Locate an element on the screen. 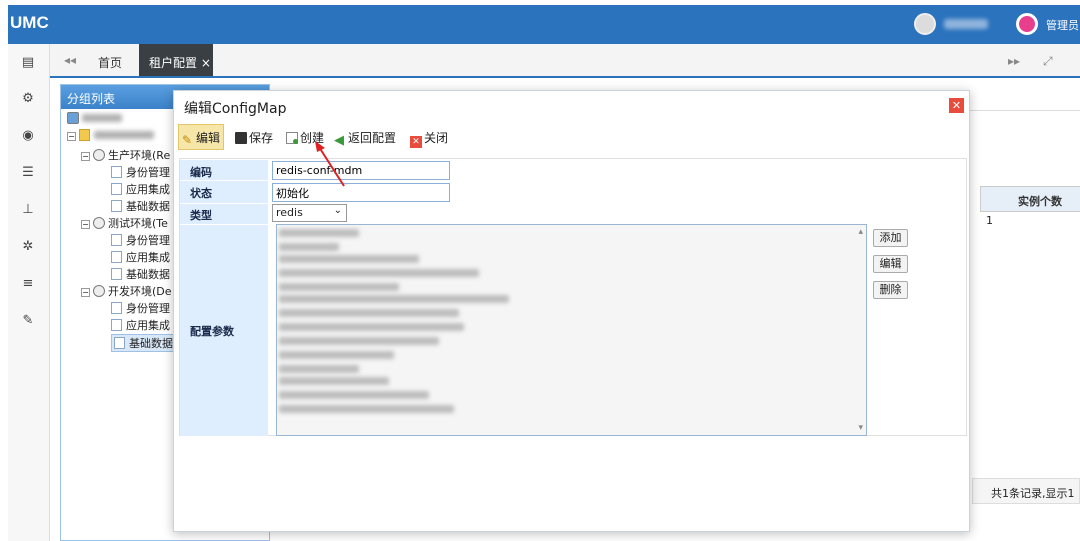 The image size is (1080, 541). sitemap-icon: ⊥ is located at coordinates (28, 210).